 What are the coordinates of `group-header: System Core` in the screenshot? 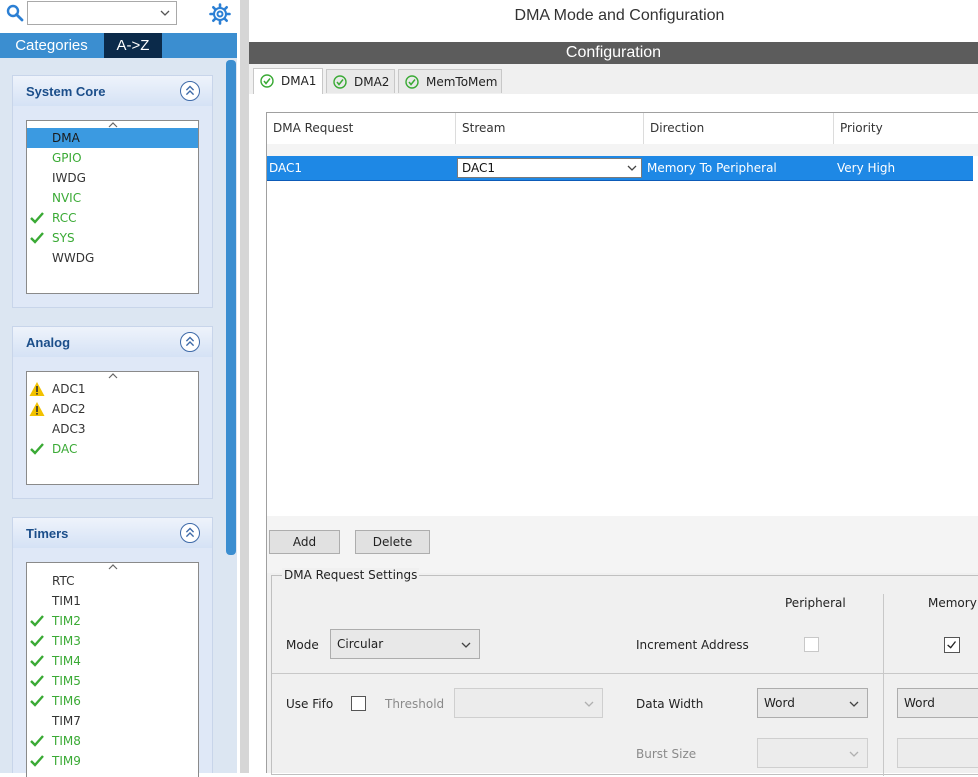 It's located at (112, 91).